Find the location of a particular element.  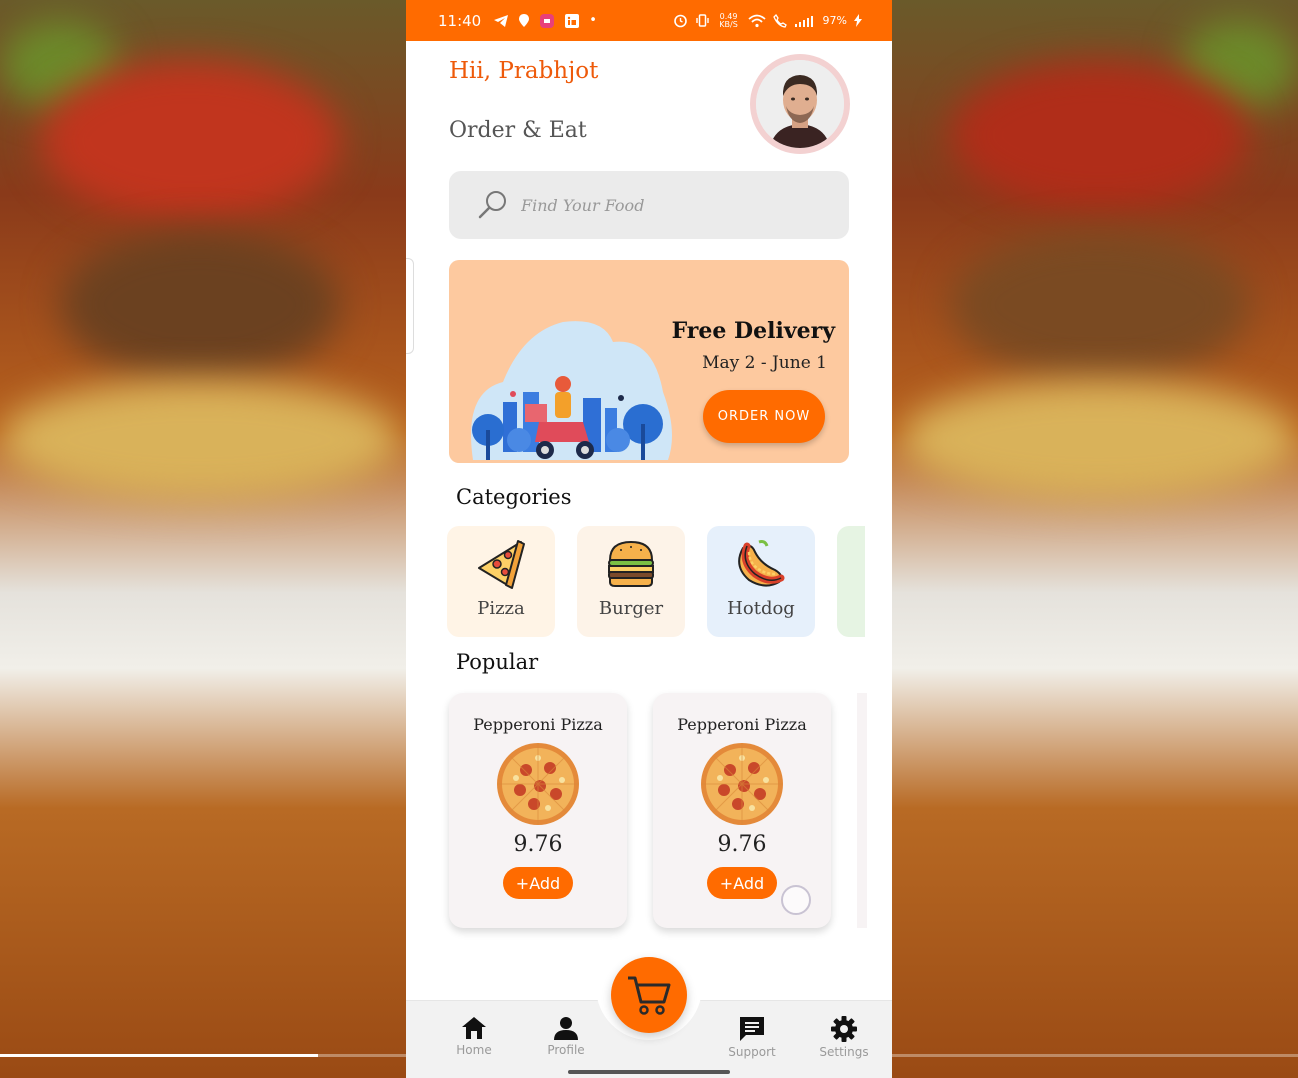

categories-heading: Categories is located at coordinates (514, 497).